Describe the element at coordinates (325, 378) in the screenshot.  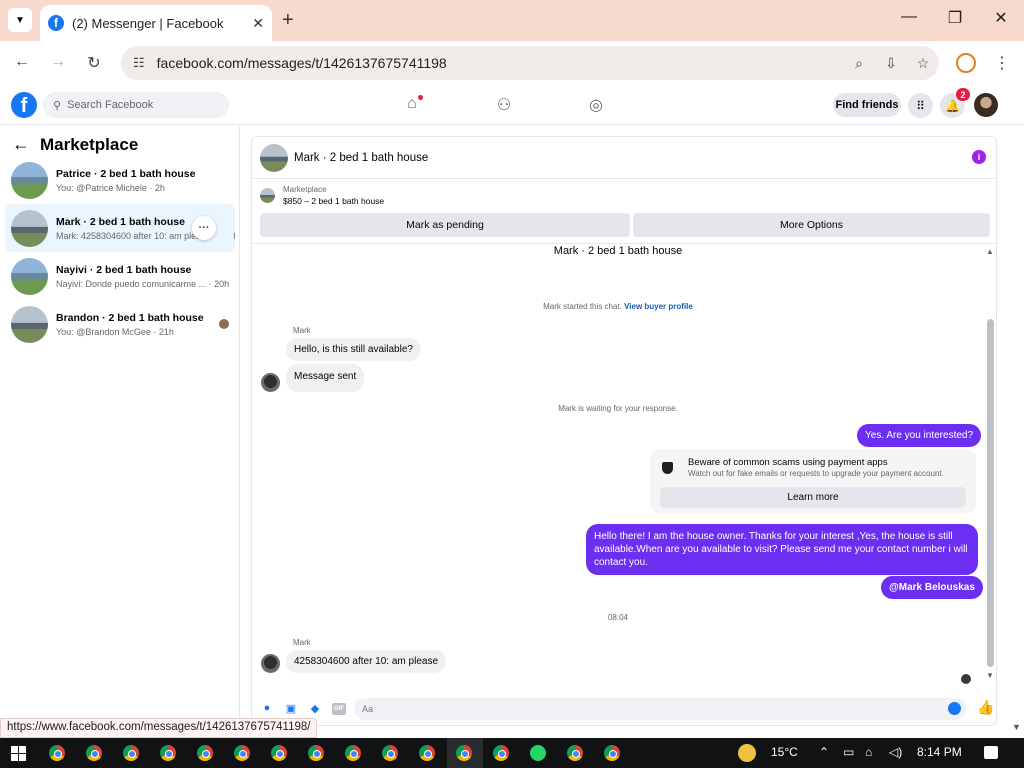
I see `incoming-message: Message sent` at that location.